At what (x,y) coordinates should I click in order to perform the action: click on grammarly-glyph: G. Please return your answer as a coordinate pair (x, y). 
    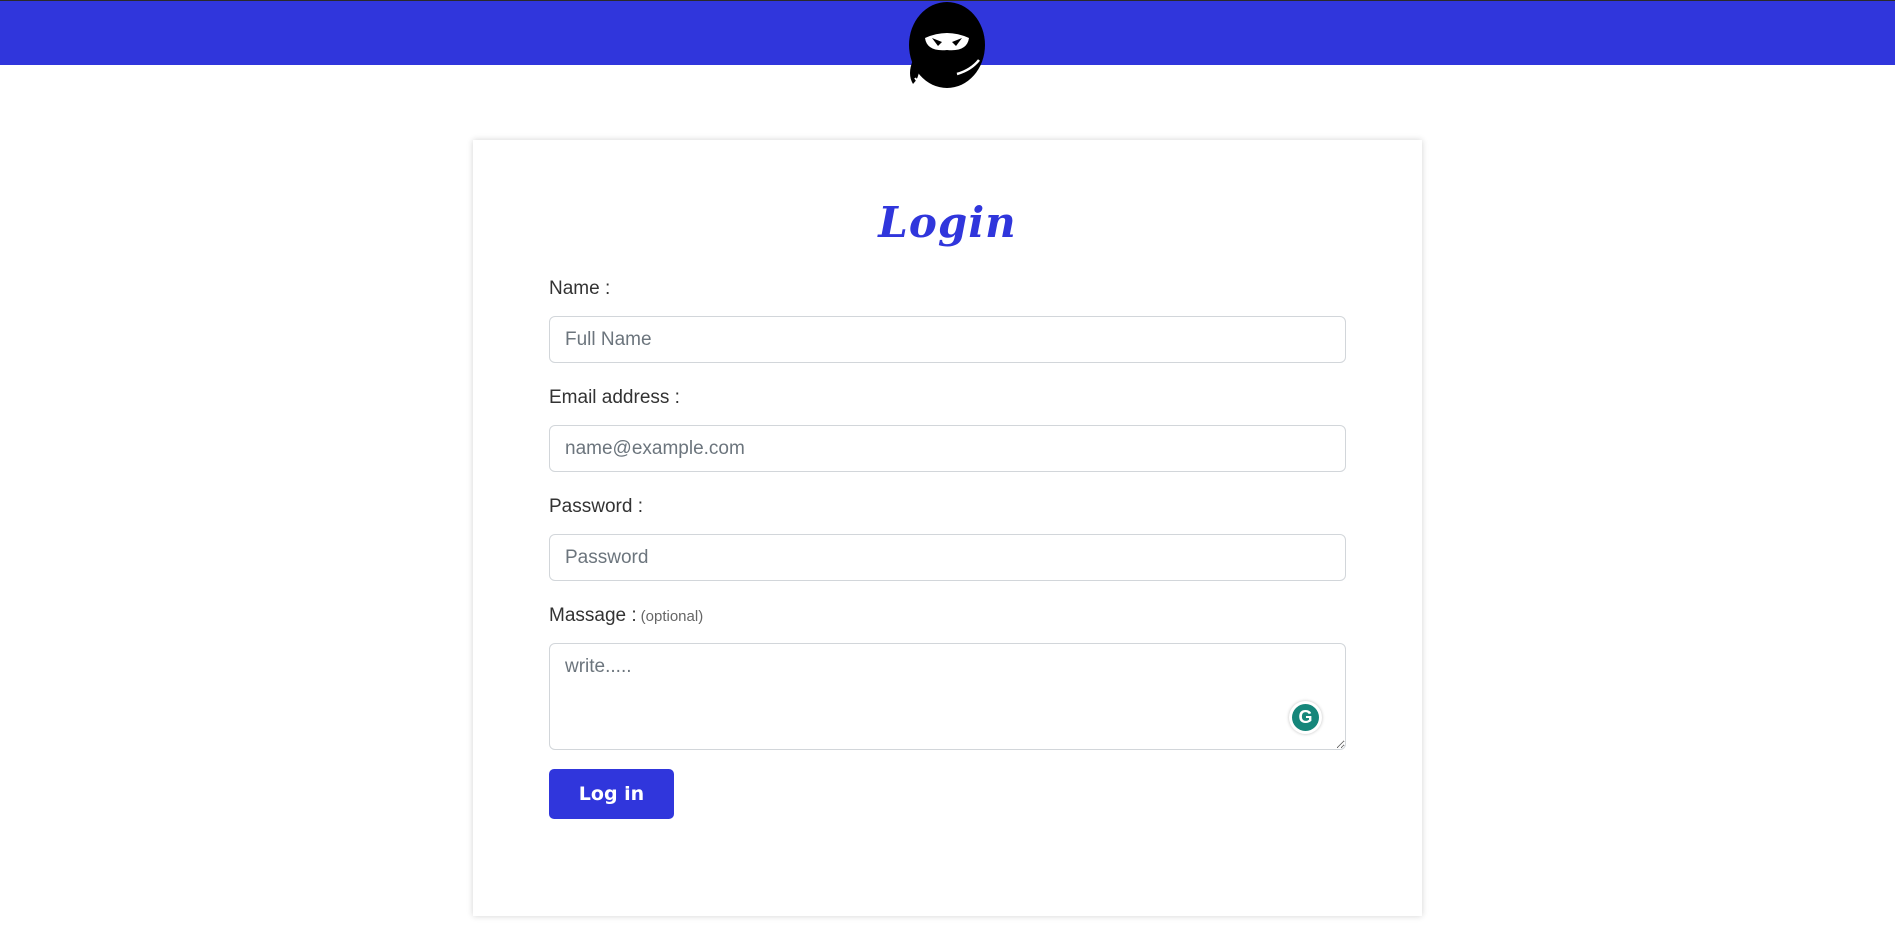
    Looking at the image, I should click on (1305, 717).